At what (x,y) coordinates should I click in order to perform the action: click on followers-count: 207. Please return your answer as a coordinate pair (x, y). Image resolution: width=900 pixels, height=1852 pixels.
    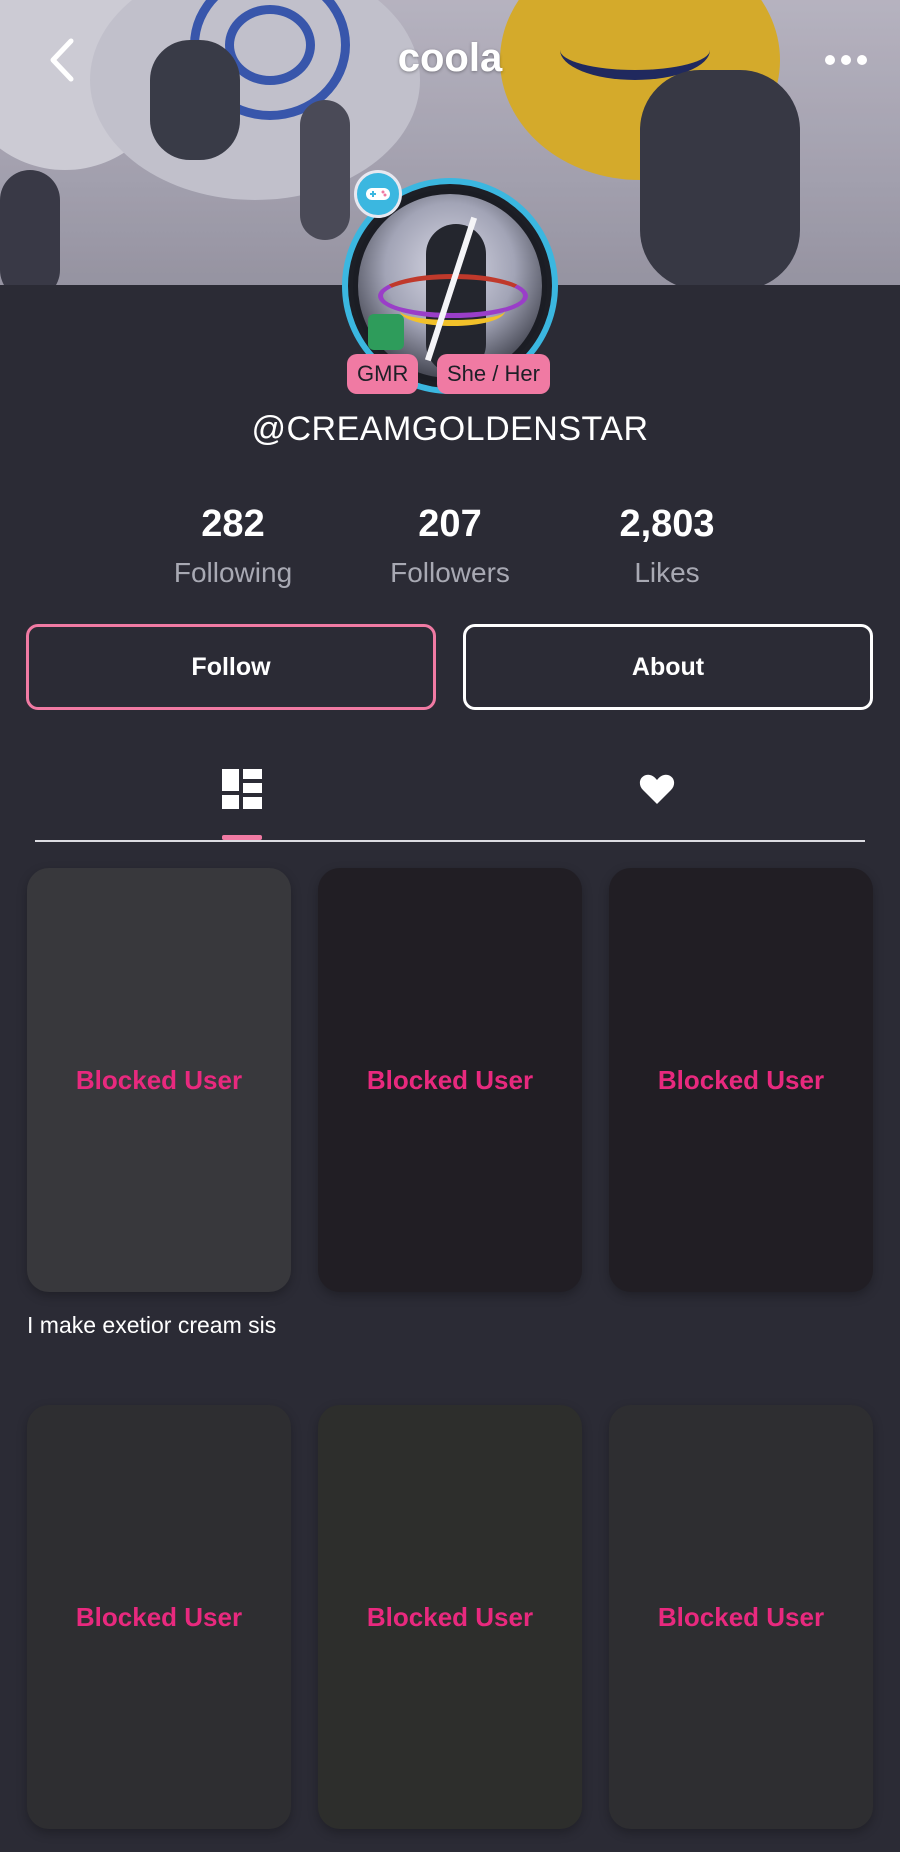
    Looking at the image, I should click on (450, 524).